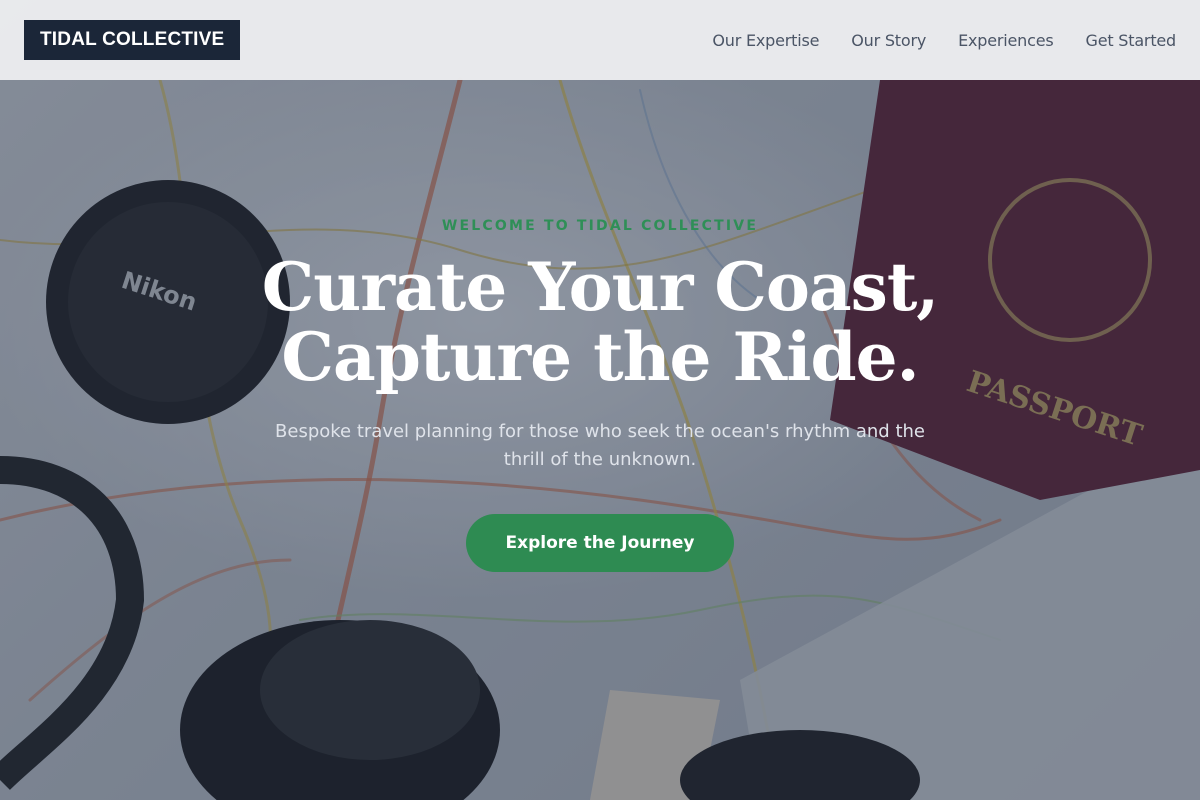 The image size is (1200, 800). I want to click on nav-link-experiences: Experiences, so click(1006, 40).